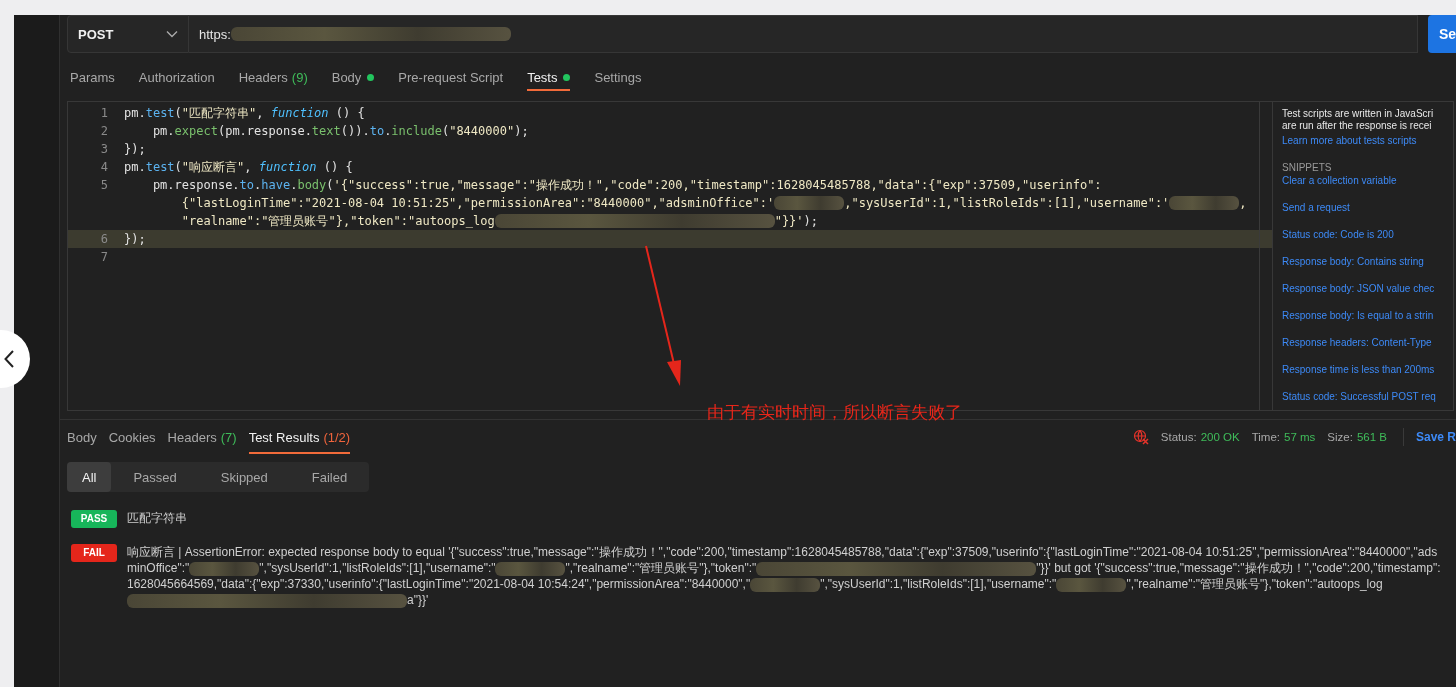  What do you see at coordinates (499, 221) in the screenshot?
I see `code-line: "realname":"管理员账号"},"token":"autoops_log "}}');` at bounding box center [499, 221].